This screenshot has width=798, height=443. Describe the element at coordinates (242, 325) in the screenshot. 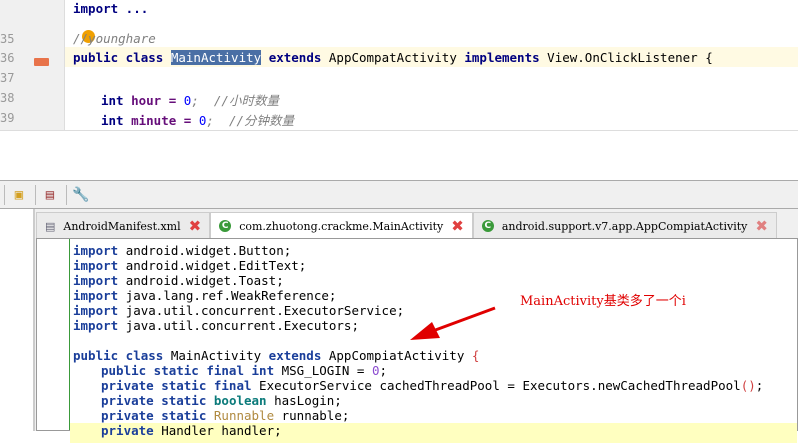

I see `code-token: java.util.concurrent.Executors;` at that location.